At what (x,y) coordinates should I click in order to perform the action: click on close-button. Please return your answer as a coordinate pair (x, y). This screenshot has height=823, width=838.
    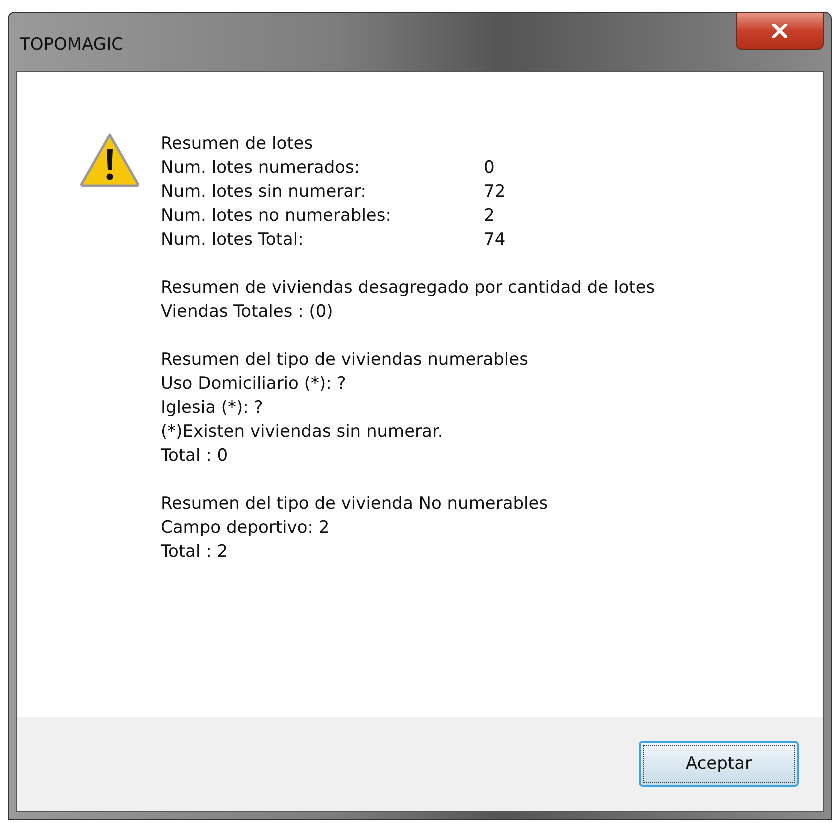
    Looking at the image, I should click on (780, 31).